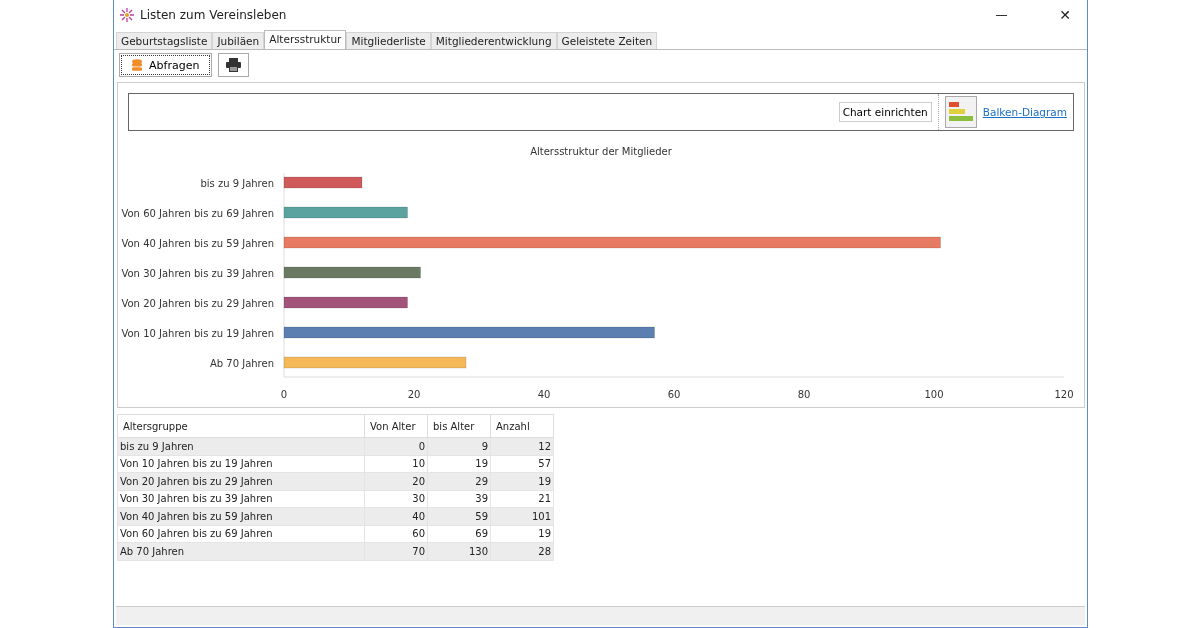 The height and width of the screenshot is (628, 1200). Describe the element at coordinates (1024, 112) in the screenshot. I see `chart-type-link: Balken-Diagram` at that location.